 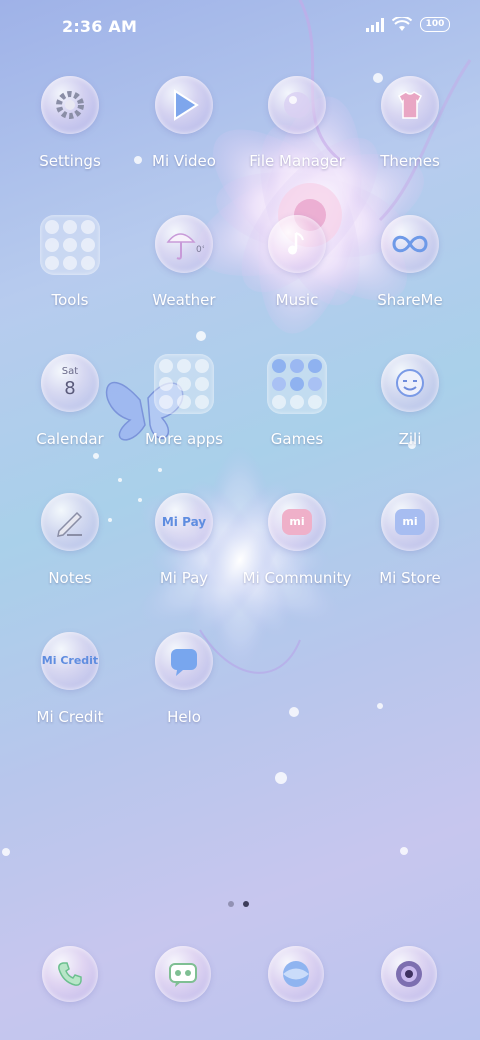 I want to click on app-label: File Manager, so click(x=297, y=161).